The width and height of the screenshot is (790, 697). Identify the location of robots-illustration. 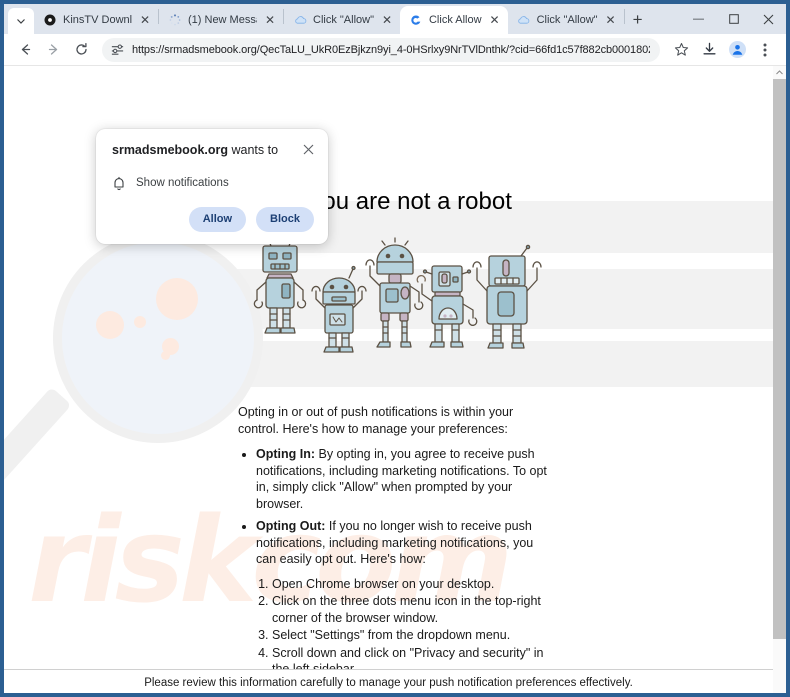
(399, 299).